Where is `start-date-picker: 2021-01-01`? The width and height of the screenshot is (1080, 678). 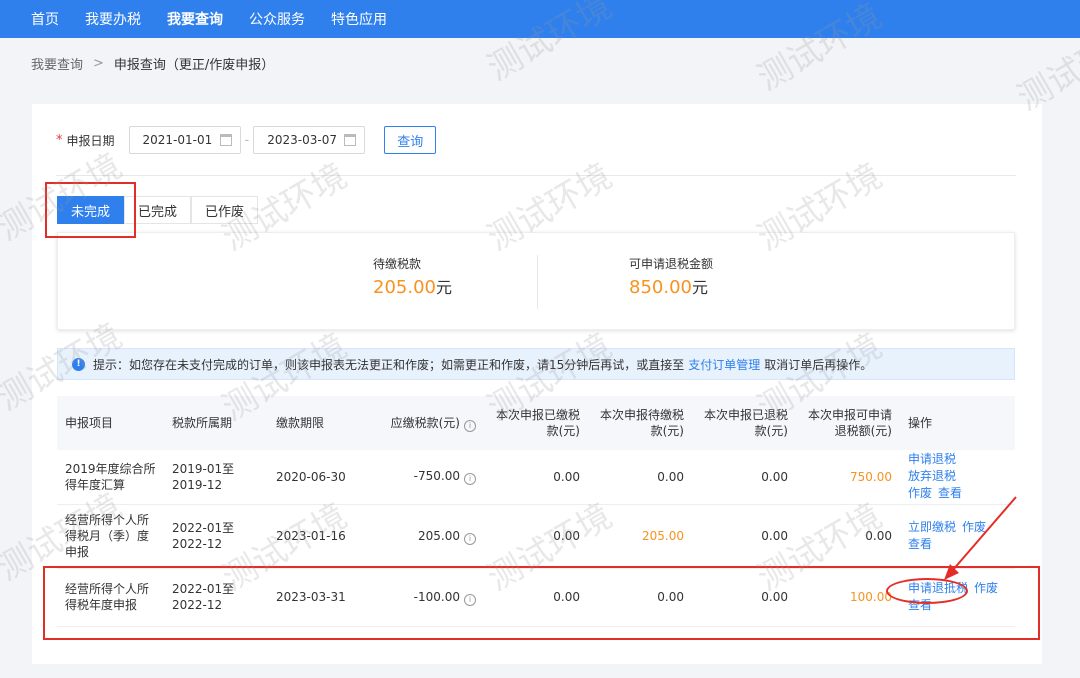
start-date-picker: 2021-01-01 is located at coordinates (184, 140).